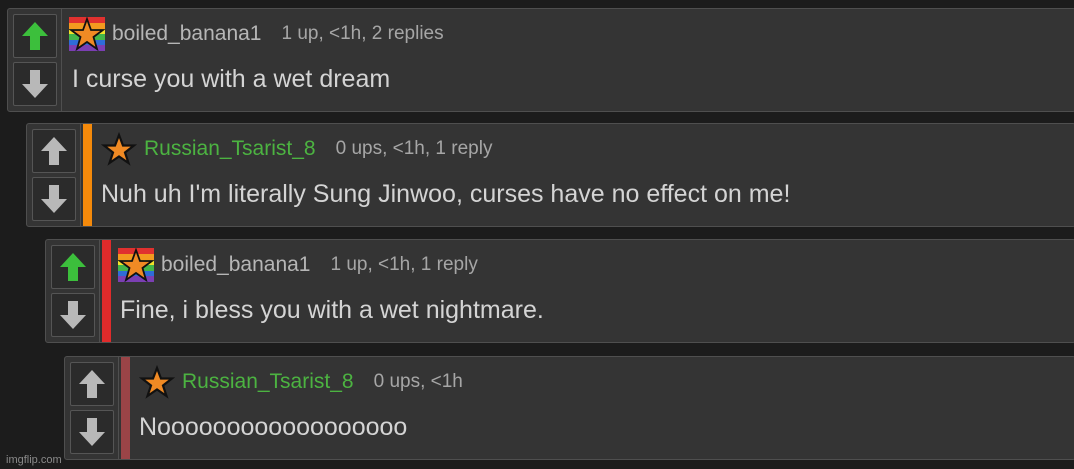  Describe the element at coordinates (34, 460) in the screenshot. I see `watermark: imgflip.com` at that location.